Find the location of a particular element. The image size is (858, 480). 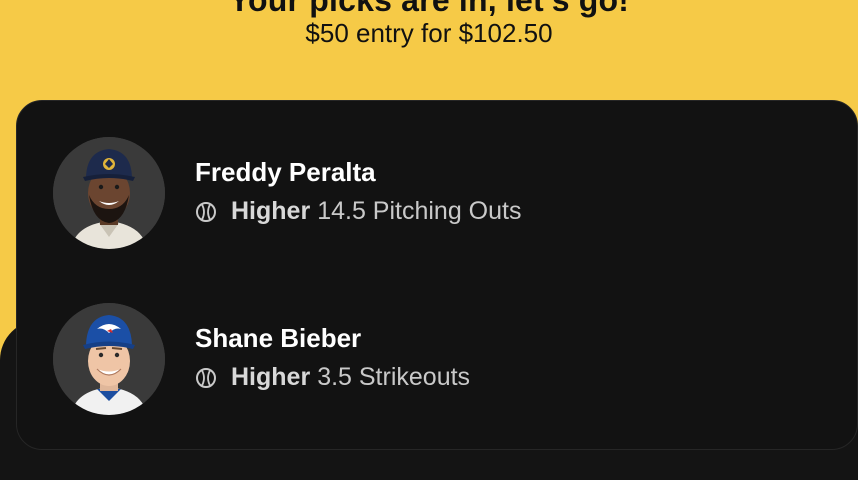

pick-line-value: 3.5 Strikeouts is located at coordinates (394, 377).